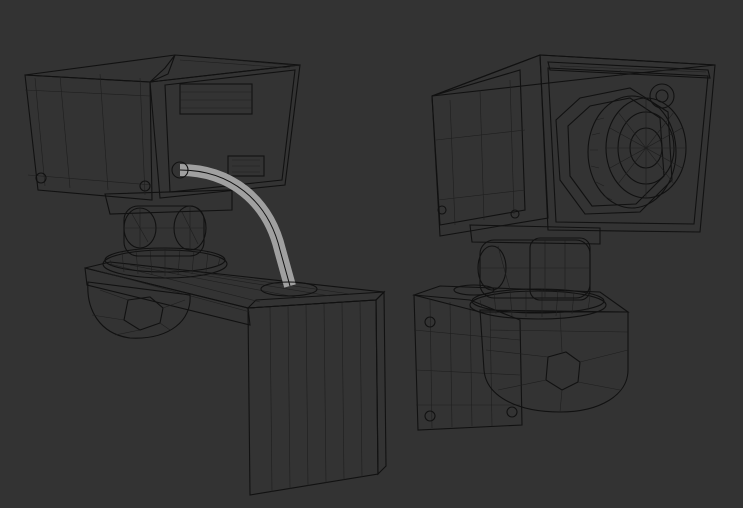 The height and width of the screenshot is (508, 743). Describe the element at coordinates (162, 127) in the screenshot. I see `left-camera-housing` at that location.